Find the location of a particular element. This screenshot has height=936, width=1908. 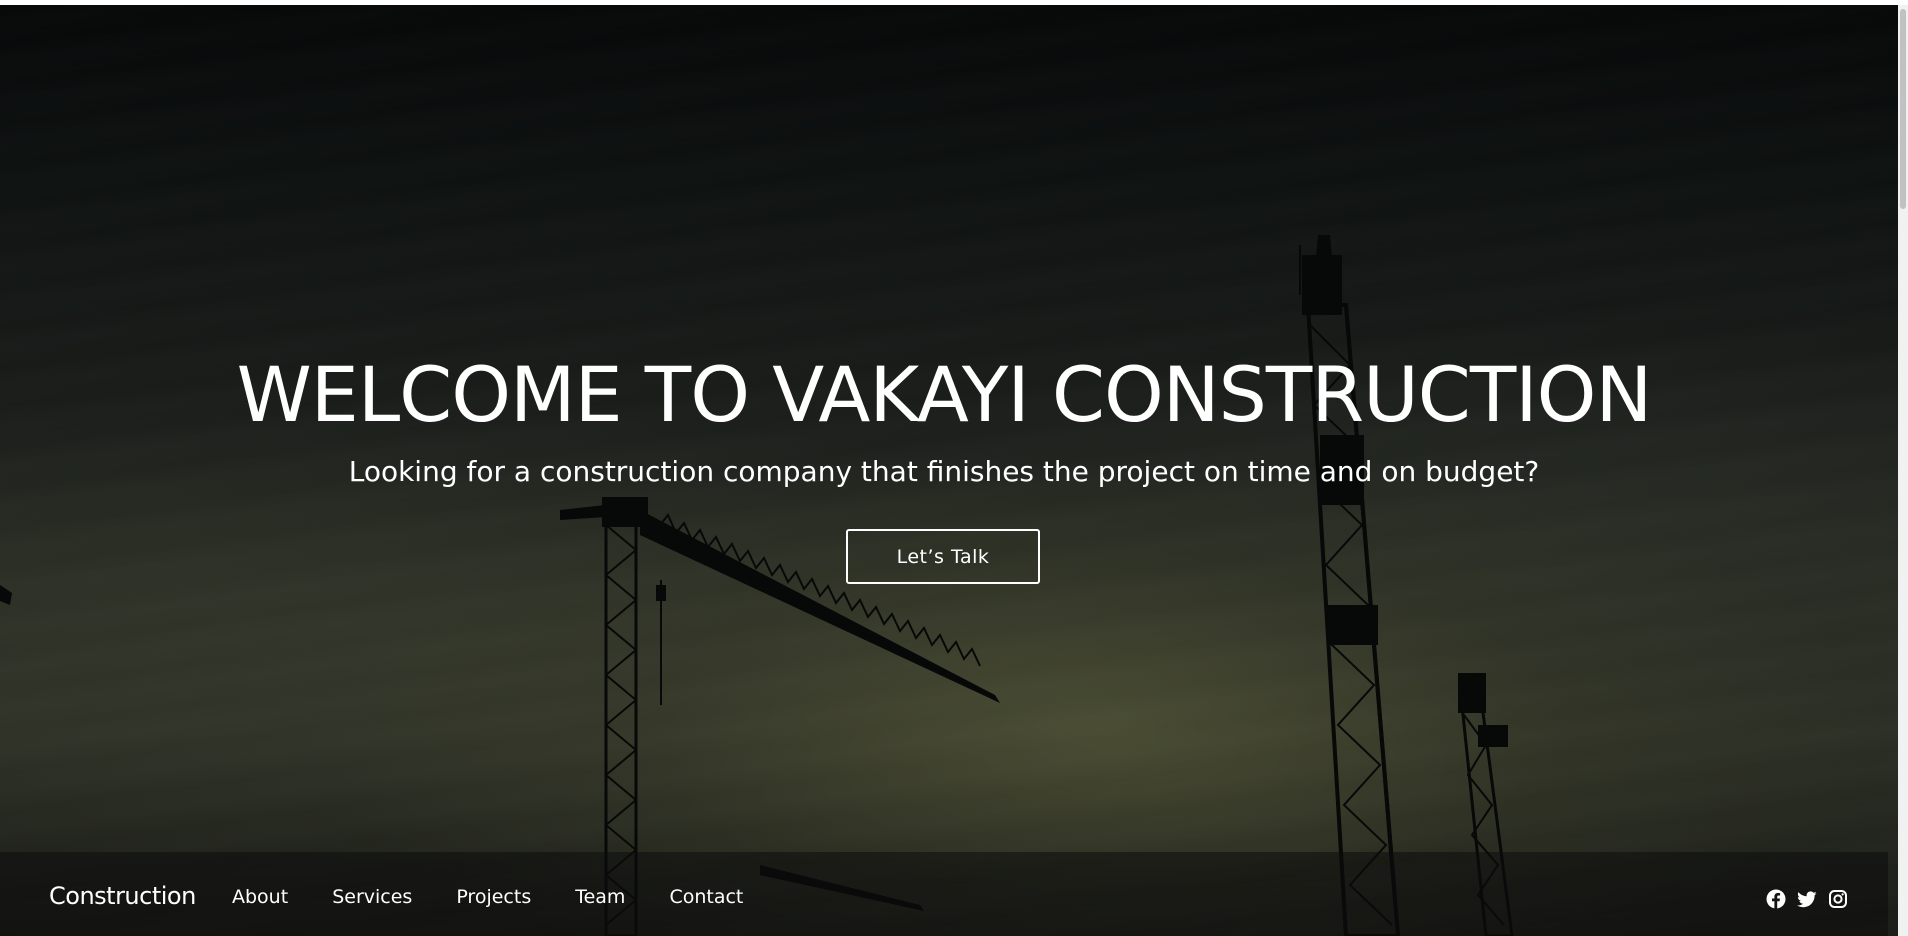

brand-link: Construction is located at coordinates (122, 896).